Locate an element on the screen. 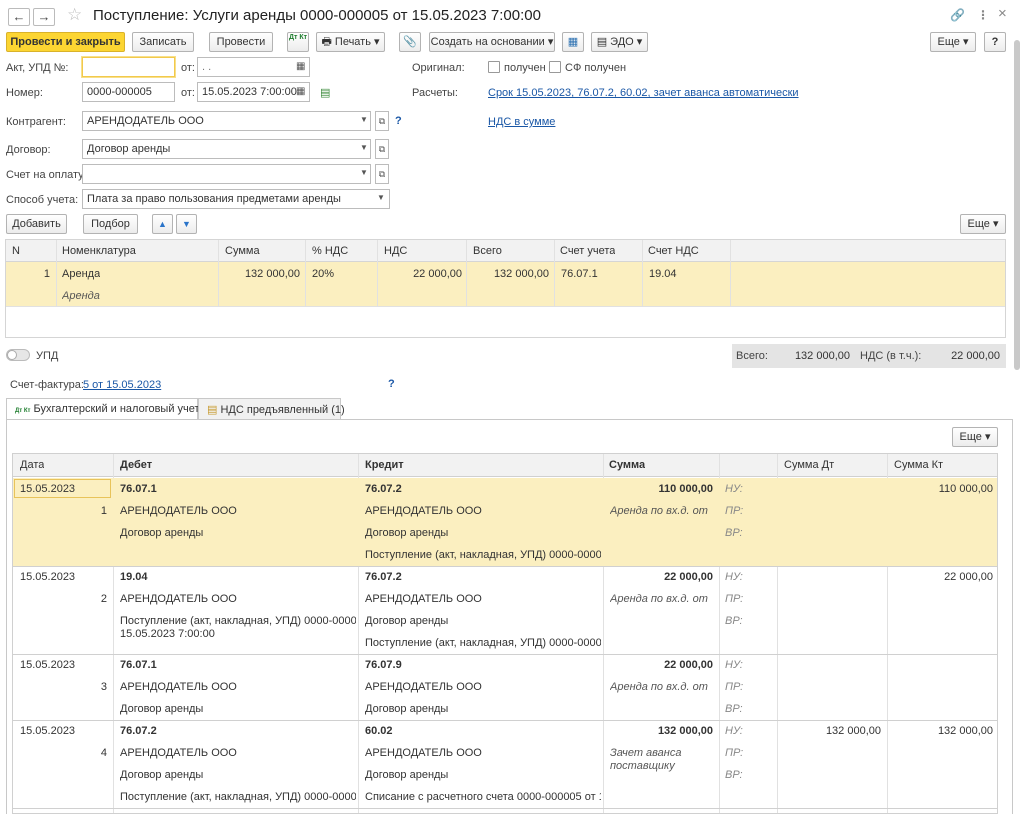 The image size is (1024, 814). act-date-input: . . is located at coordinates (253, 67).